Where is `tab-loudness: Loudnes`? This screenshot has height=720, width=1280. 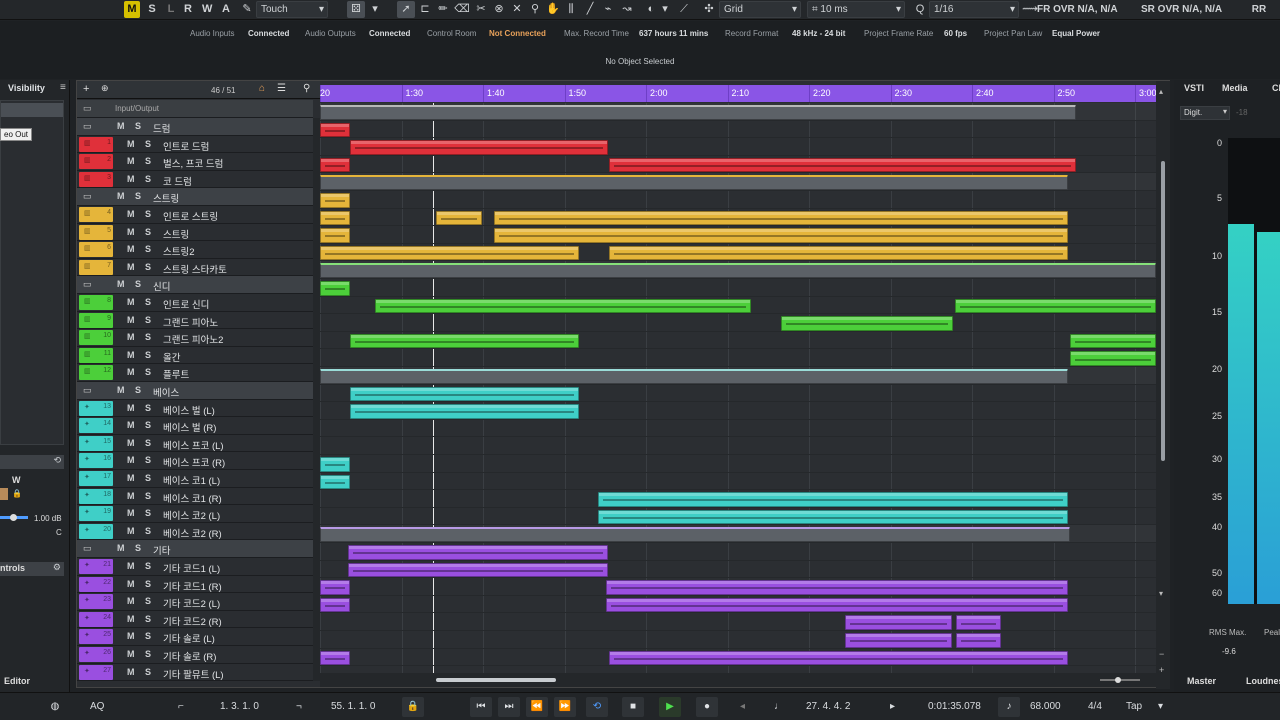
tab-loudness: Loudnes is located at coordinates (1263, 681).